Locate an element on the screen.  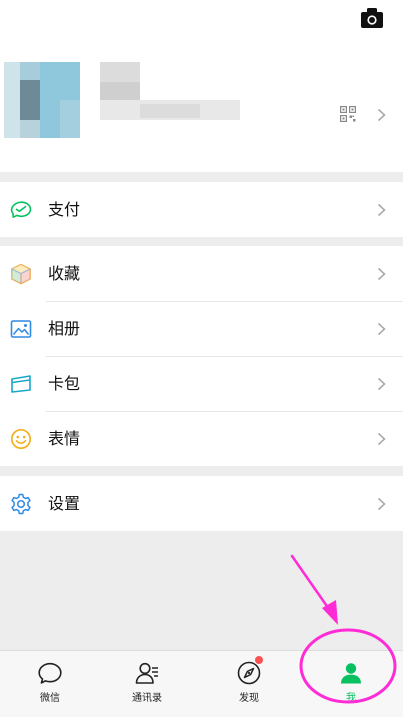
album-photo-icon is located at coordinates (21, 329).